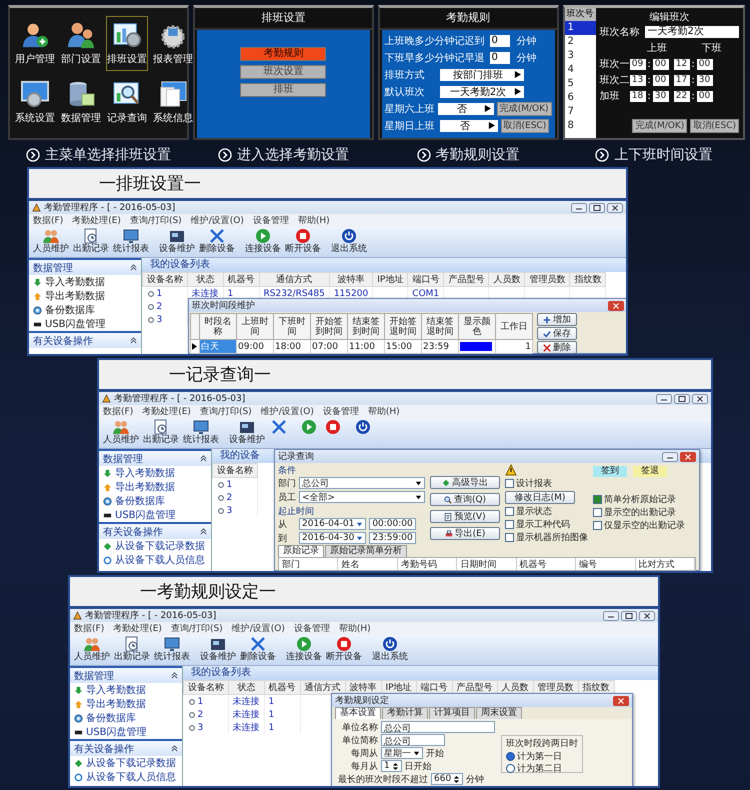 Image resolution: width=750 pixels, height=790 pixels. I want to click on time-field: 17, so click(682, 80).